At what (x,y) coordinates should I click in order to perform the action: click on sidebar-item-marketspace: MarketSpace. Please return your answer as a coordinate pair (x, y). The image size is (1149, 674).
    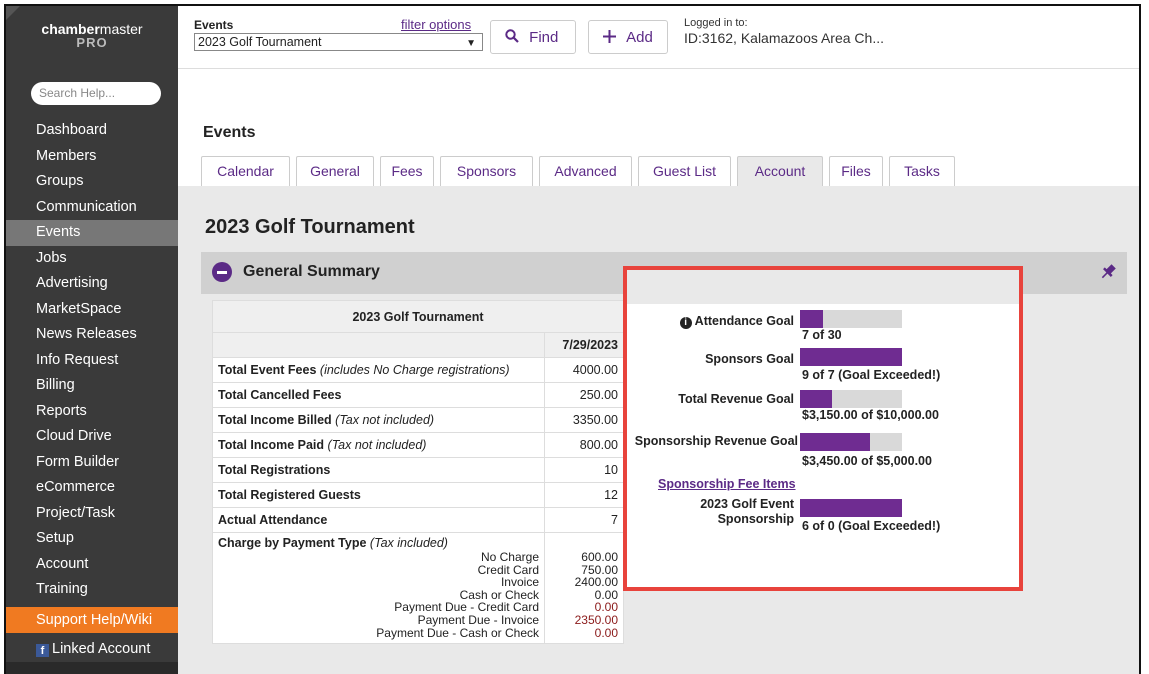
    Looking at the image, I should click on (92, 310).